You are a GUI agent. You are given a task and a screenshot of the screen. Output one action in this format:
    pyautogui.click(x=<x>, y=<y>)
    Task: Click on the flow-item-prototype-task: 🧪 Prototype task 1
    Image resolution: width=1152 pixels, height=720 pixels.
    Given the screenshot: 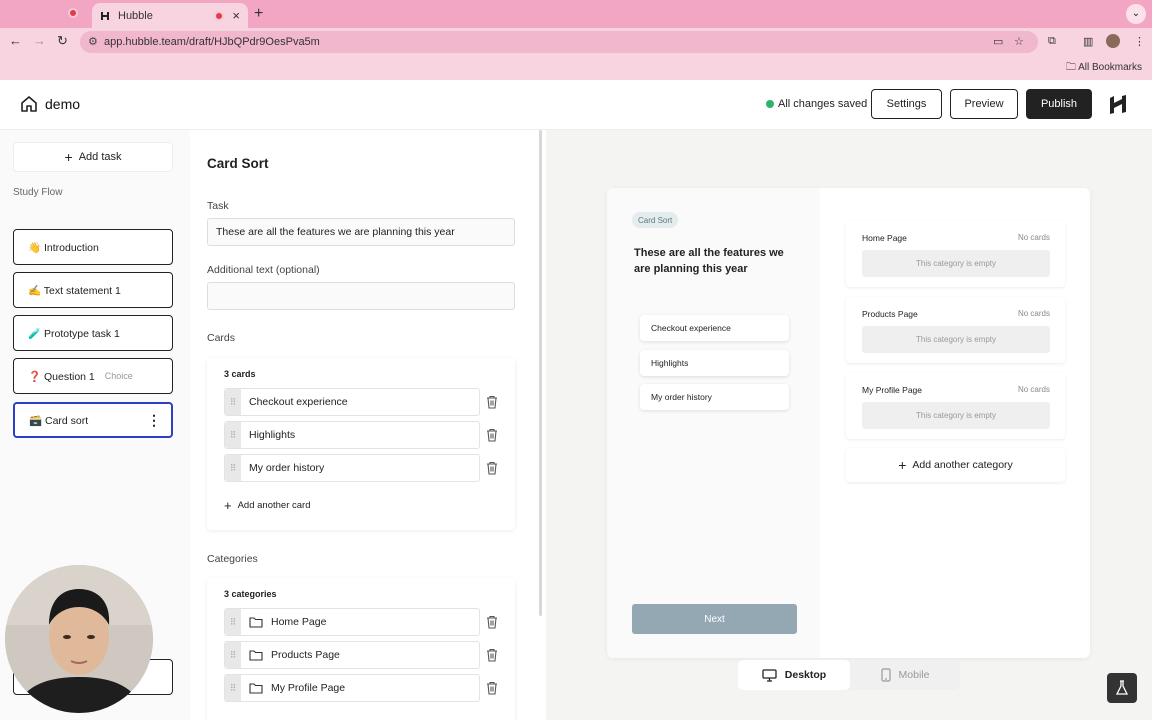 What is the action you would take?
    pyautogui.click(x=93, y=333)
    